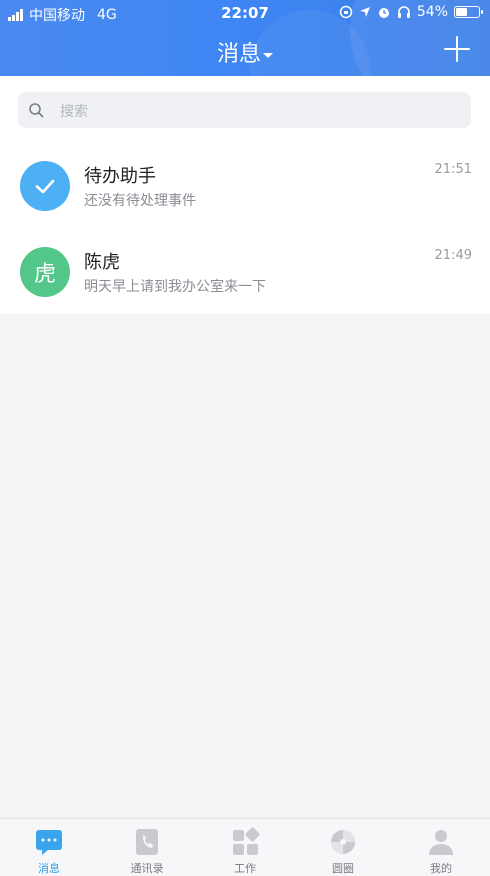 The height and width of the screenshot is (876, 490). I want to click on message-time: 21:49, so click(453, 255).